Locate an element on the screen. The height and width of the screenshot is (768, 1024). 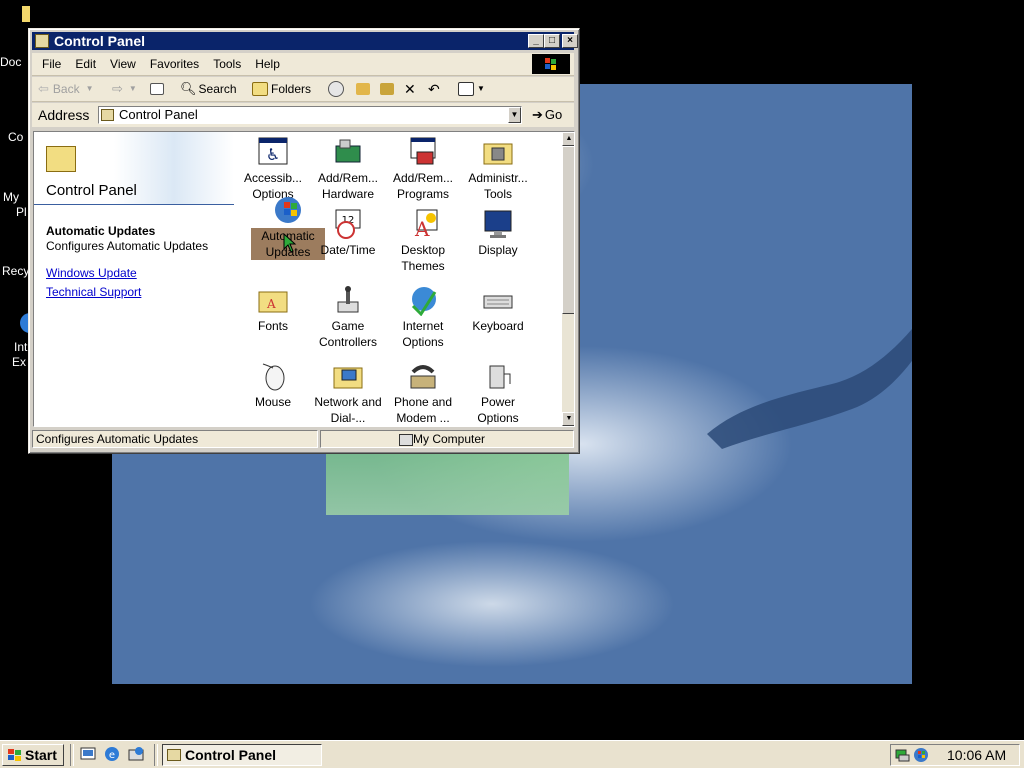
internet-explorer-icon: e is located at coordinates (112, 754).